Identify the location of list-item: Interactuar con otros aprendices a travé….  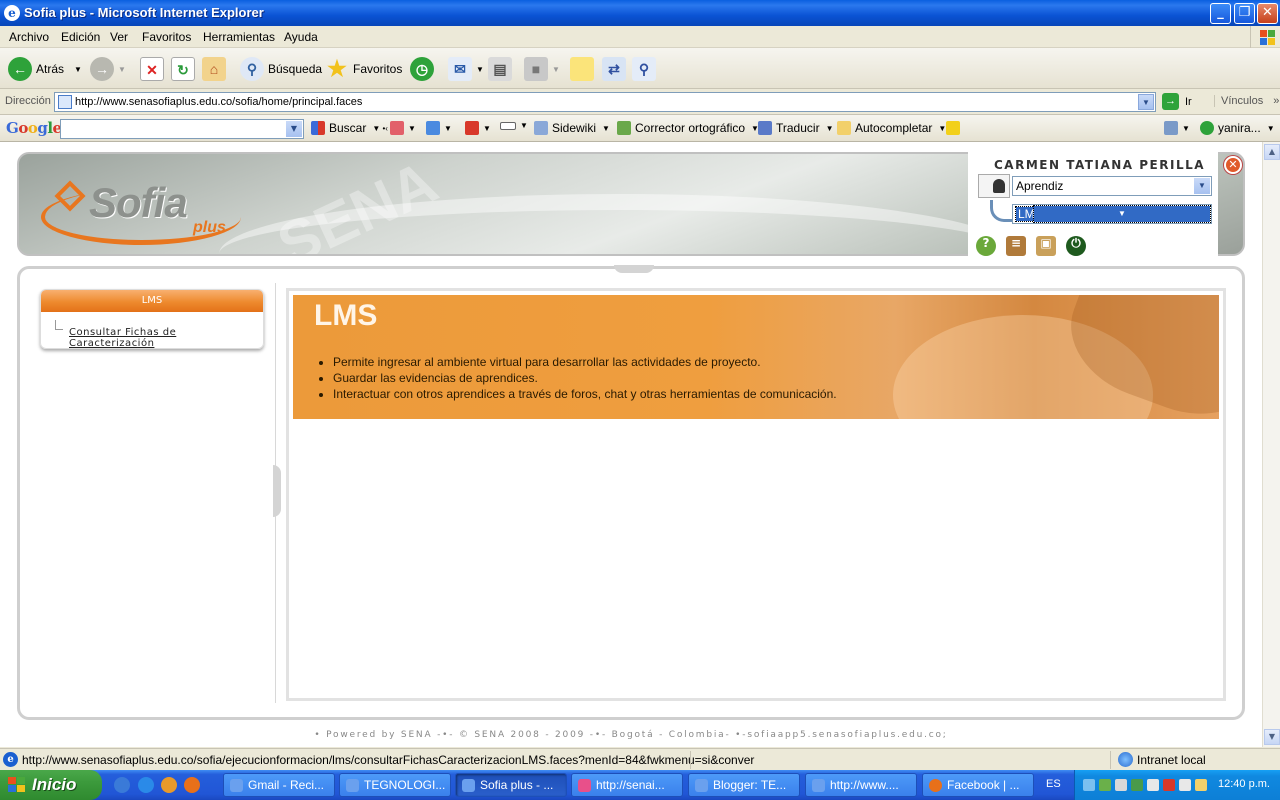
(585, 394).